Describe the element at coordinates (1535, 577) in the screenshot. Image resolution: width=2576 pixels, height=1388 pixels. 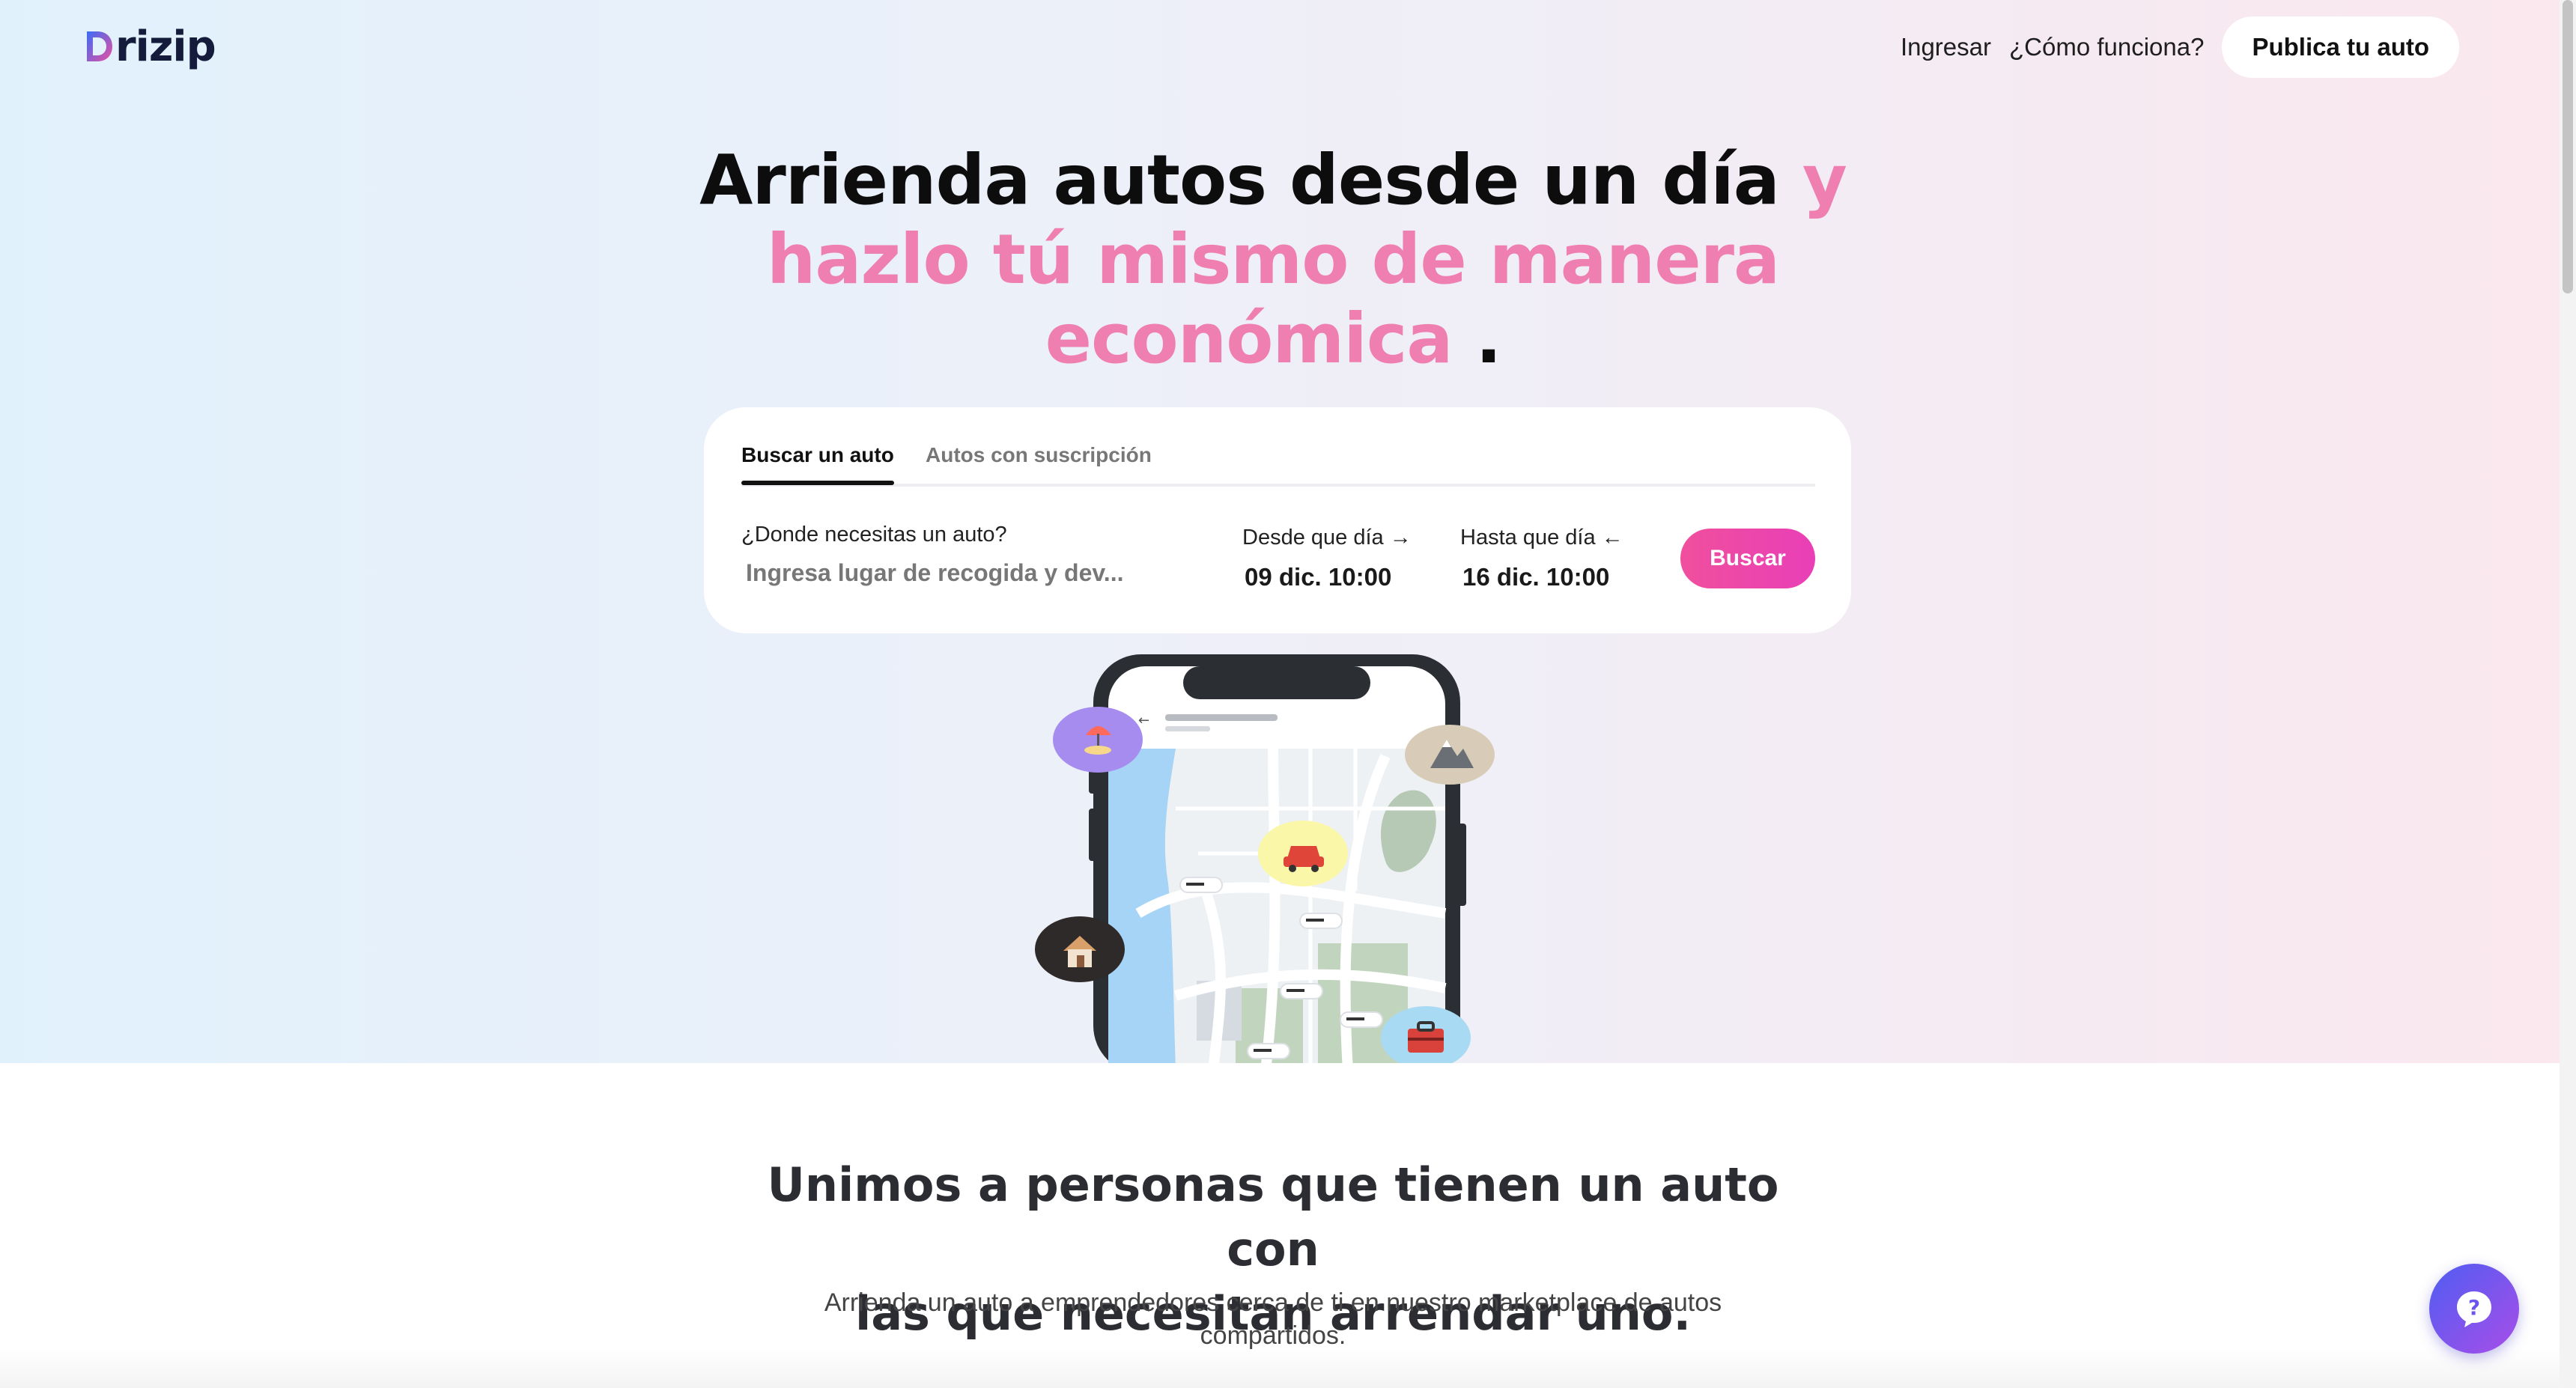
I see `to-date-value: 16 dic. 10:00` at that location.